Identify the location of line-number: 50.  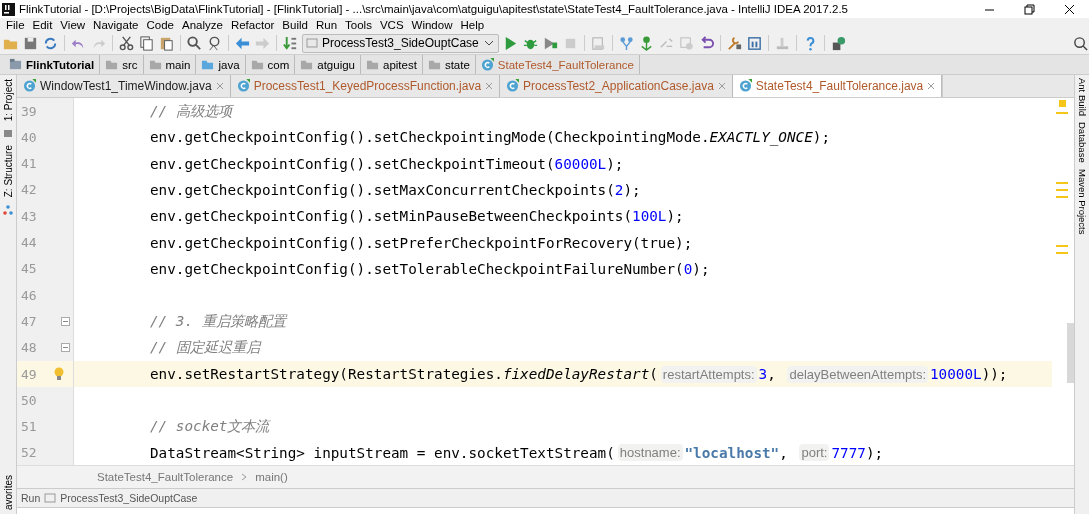
(29, 400).